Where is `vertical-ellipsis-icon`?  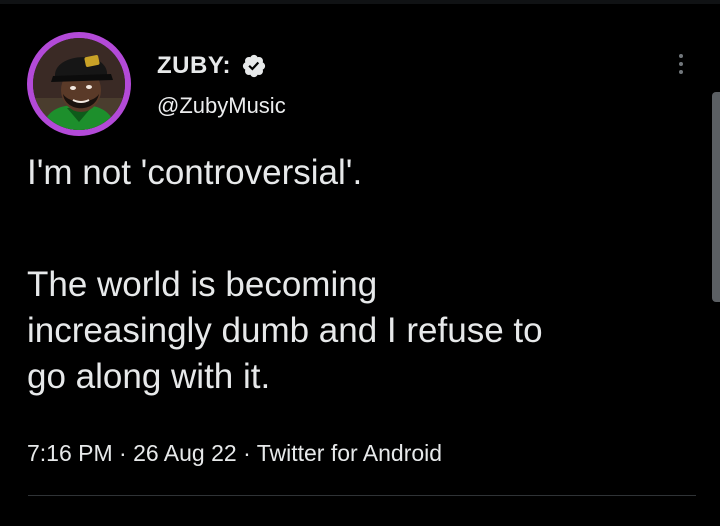 vertical-ellipsis-icon is located at coordinates (681, 56).